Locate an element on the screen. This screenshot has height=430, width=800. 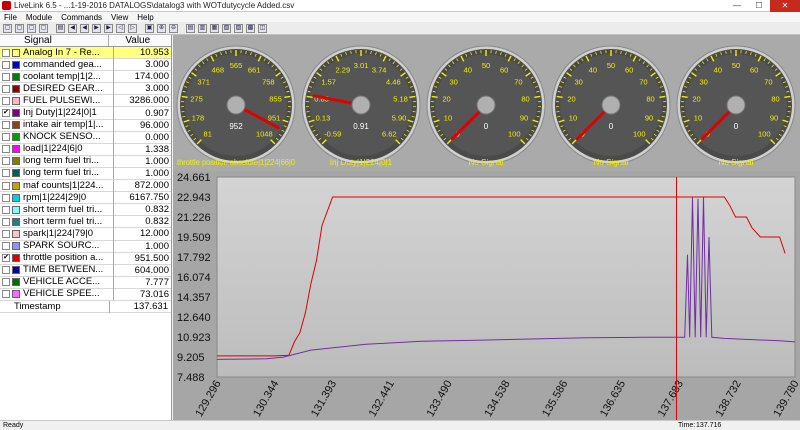
signal-row: intake air temp|1|... 96.000 is located at coordinates (85, 125).